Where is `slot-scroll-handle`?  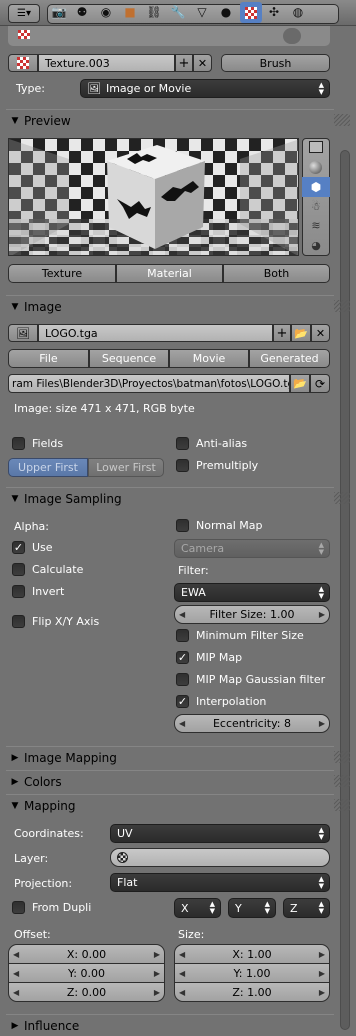
slot-scroll-handle is located at coordinates (292, 36).